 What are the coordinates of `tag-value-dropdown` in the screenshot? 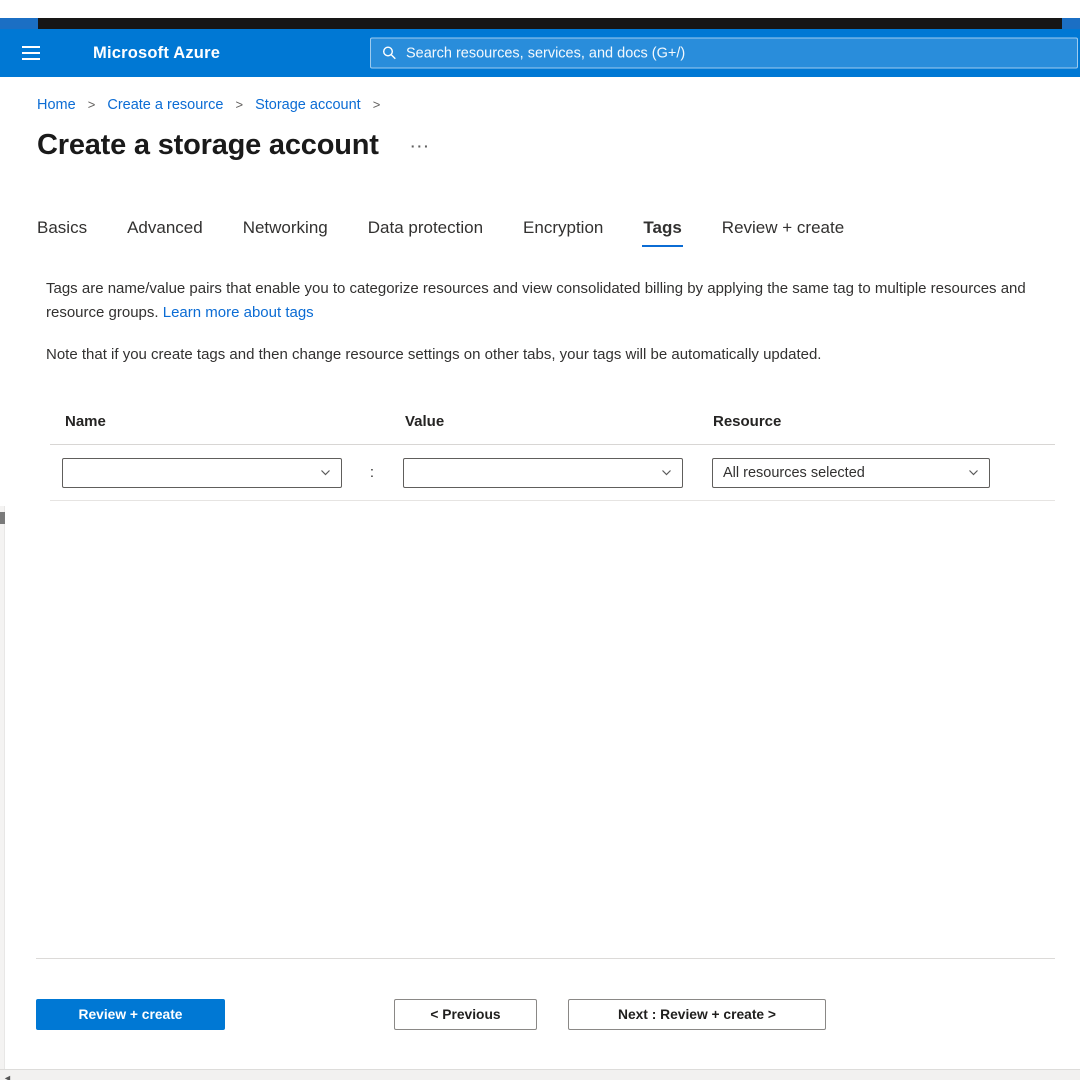 It's located at (543, 472).